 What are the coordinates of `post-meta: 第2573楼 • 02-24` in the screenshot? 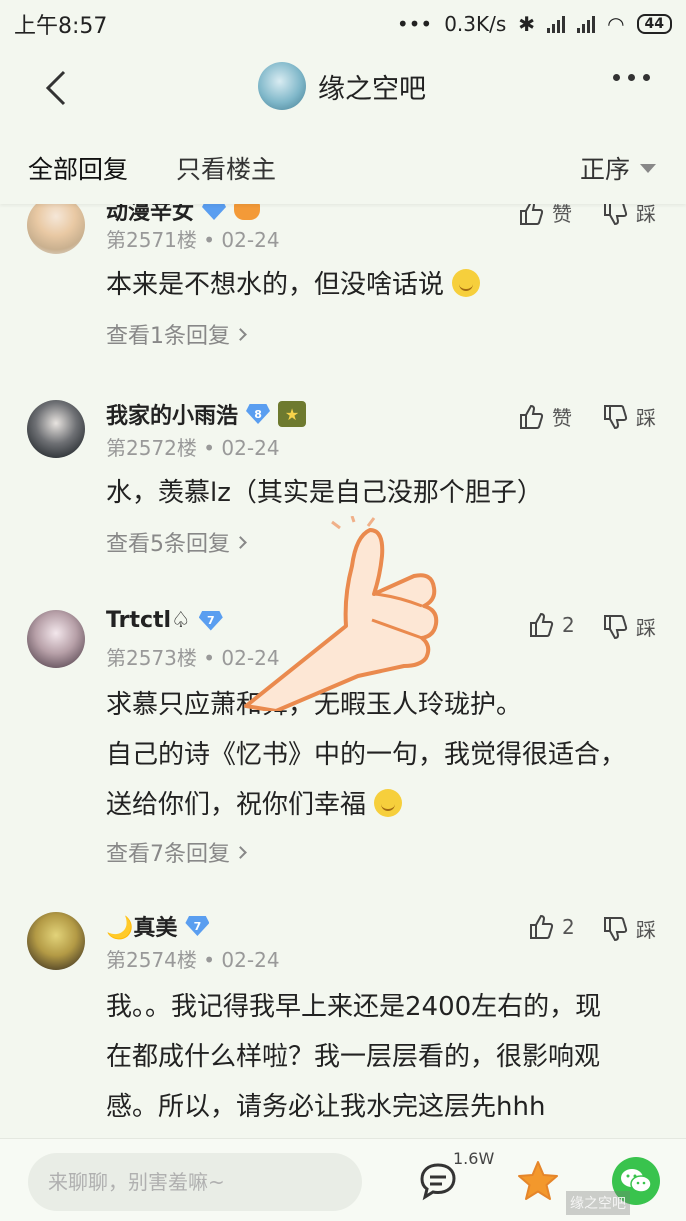 It's located at (193, 658).